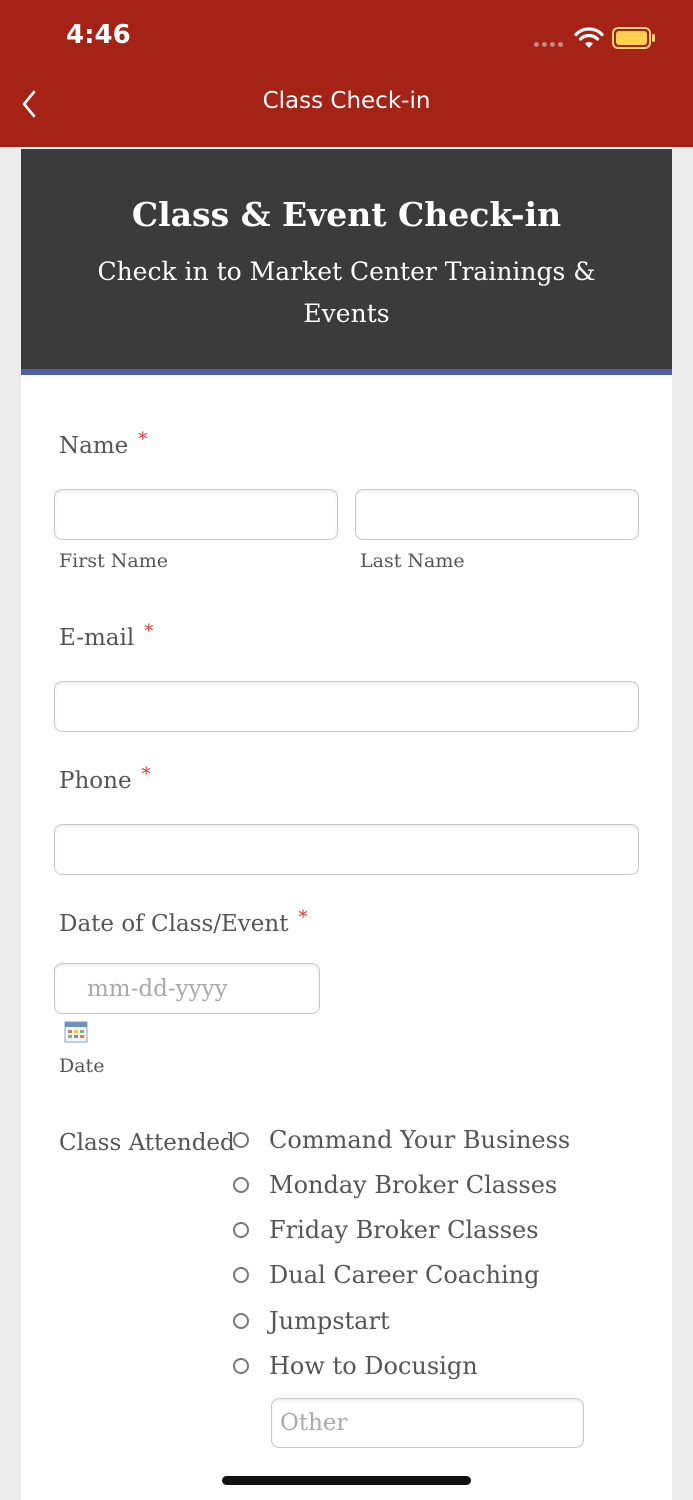  What do you see at coordinates (549, 45) in the screenshot?
I see `cellular-signal-icon` at bounding box center [549, 45].